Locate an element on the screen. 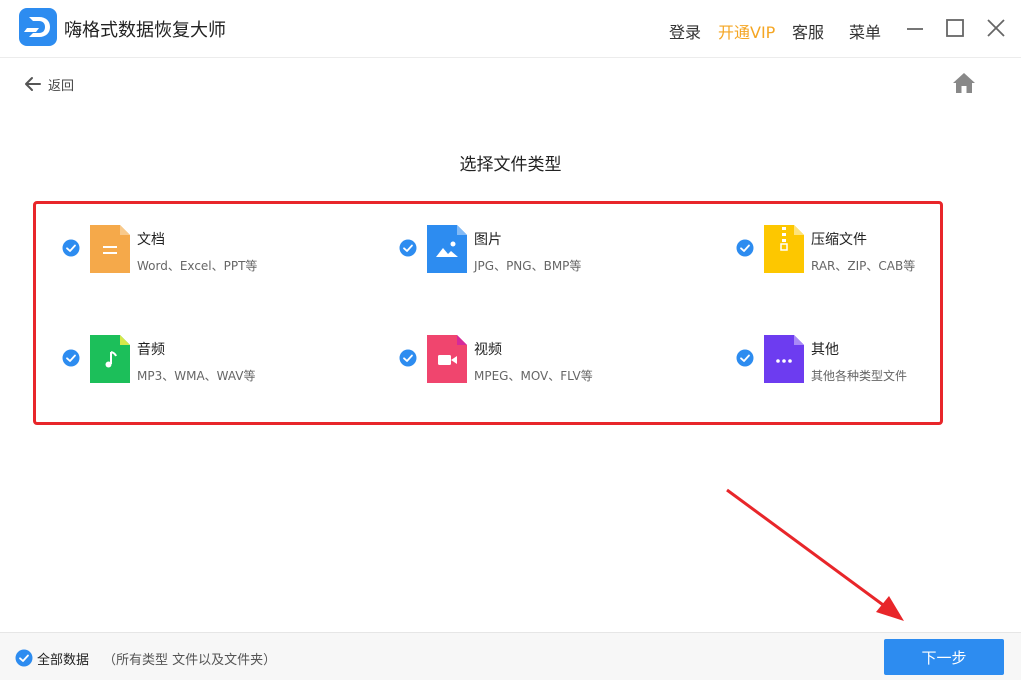 Image resolution: width=1021 pixels, height=680 pixels. file-type-name: 文档 is located at coordinates (151, 240).